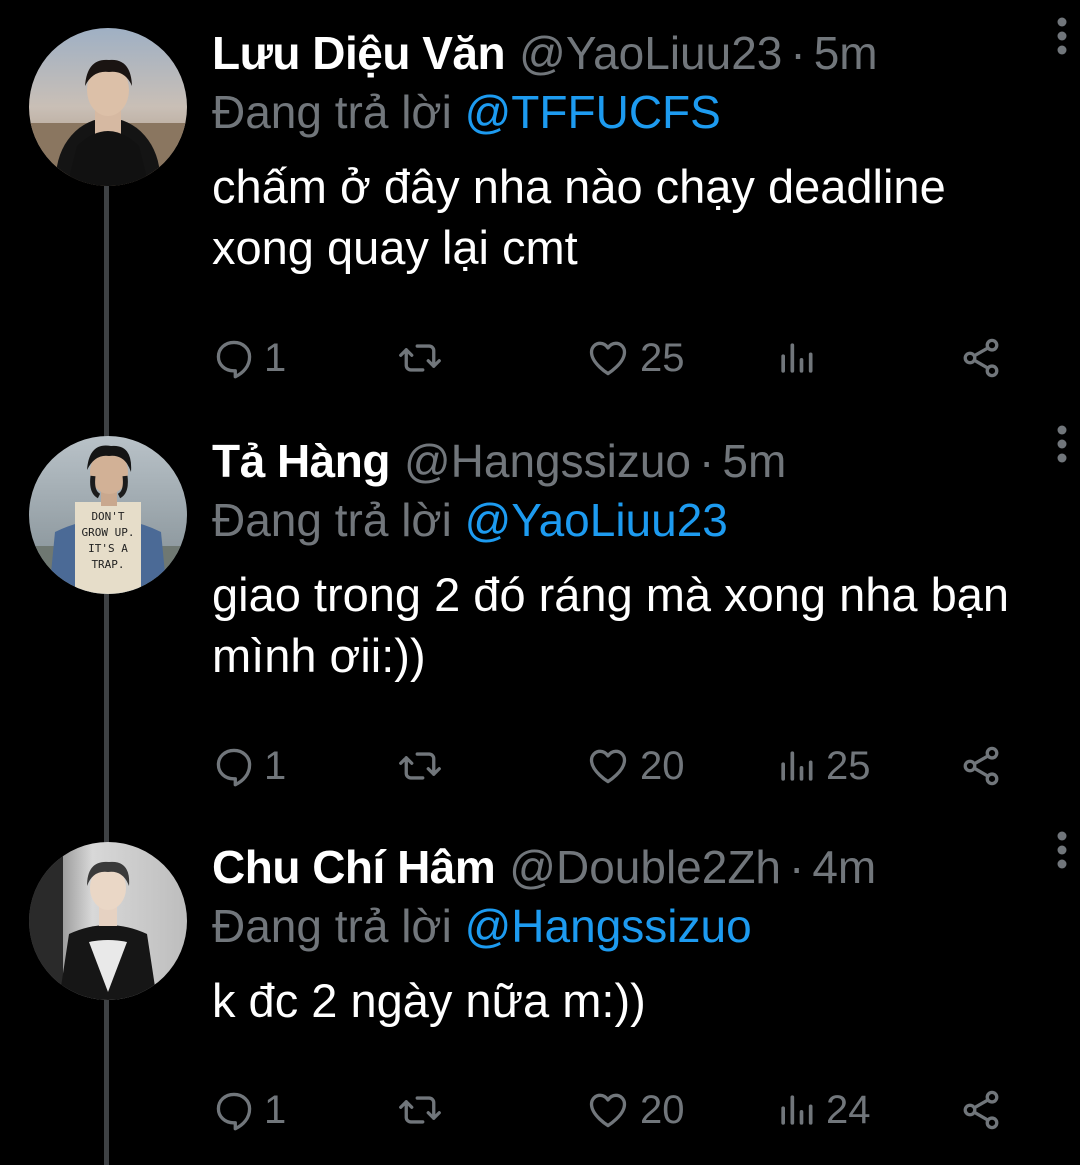 The width and height of the screenshot is (1080, 1165). I want to click on views-button: 24, so click(822, 1110).